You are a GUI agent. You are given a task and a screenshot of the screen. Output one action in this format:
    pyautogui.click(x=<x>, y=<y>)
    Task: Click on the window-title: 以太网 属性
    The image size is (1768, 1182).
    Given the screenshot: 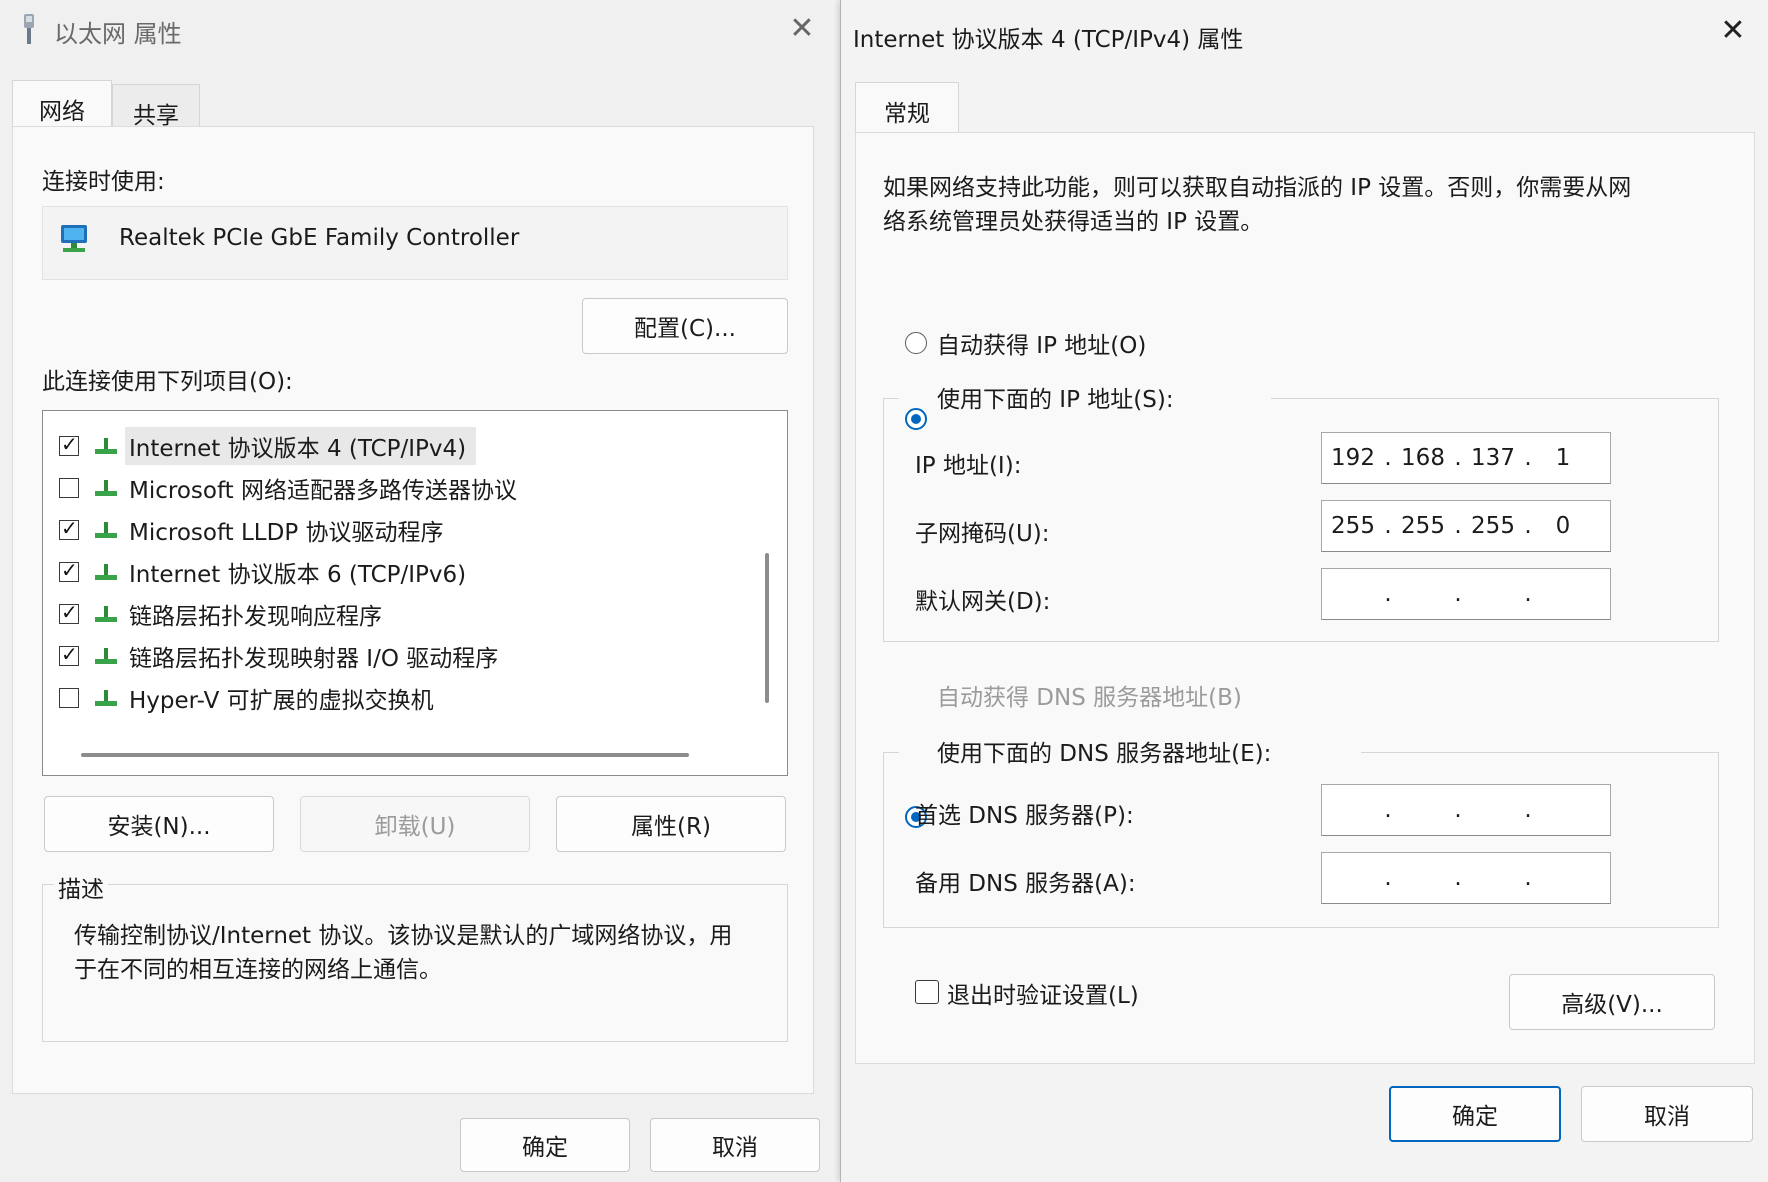 What is the action you would take?
    pyautogui.click(x=118, y=34)
    